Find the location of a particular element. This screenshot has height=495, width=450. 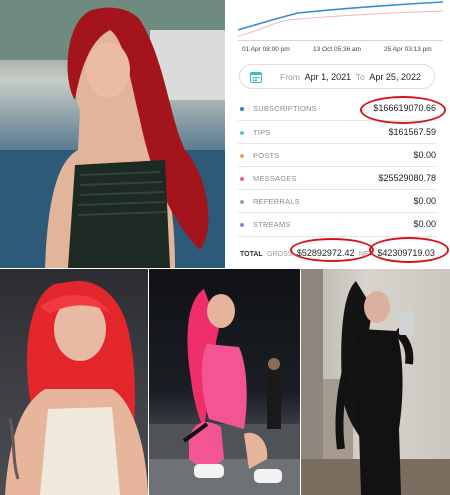

date-from-label: From is located at coordinates (290, 77).